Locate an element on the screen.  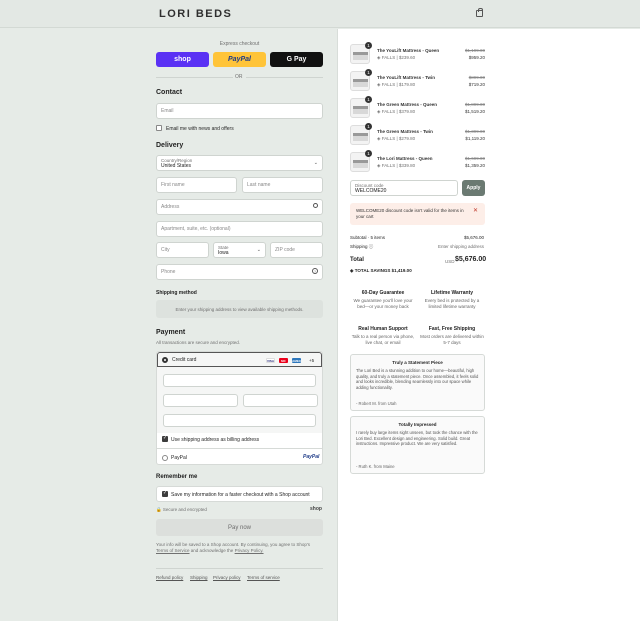
original-price: $1,399.00 is located at coordinates (474, 131).